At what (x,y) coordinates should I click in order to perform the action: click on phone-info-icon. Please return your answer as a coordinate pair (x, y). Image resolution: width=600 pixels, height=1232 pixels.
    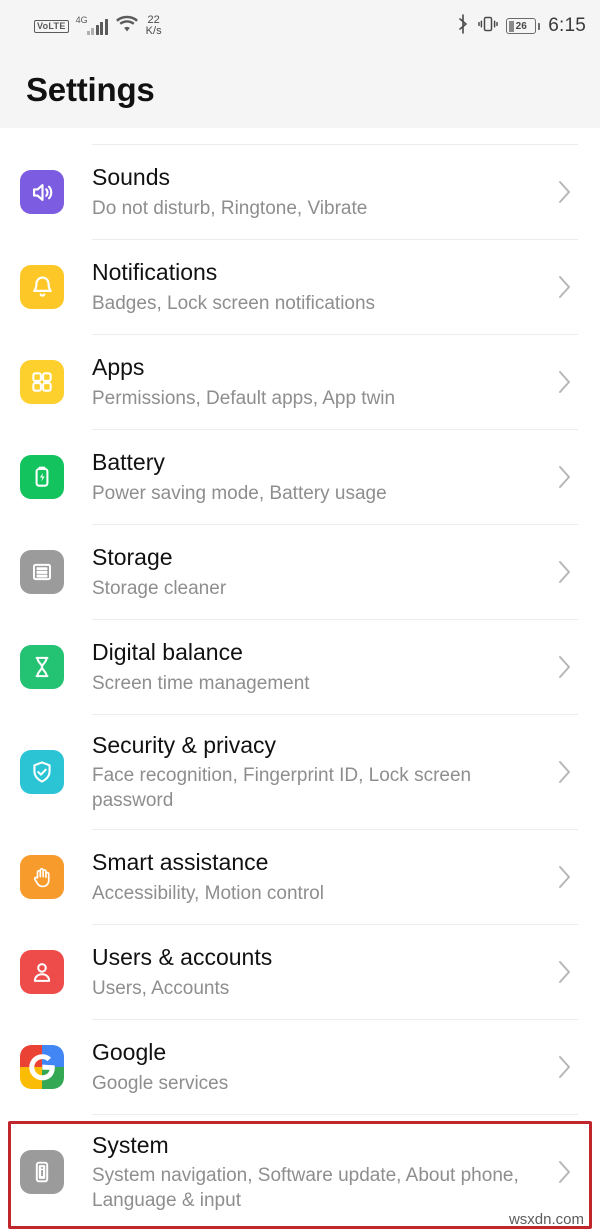
    Looking at the image, I should click on (42, 1172).